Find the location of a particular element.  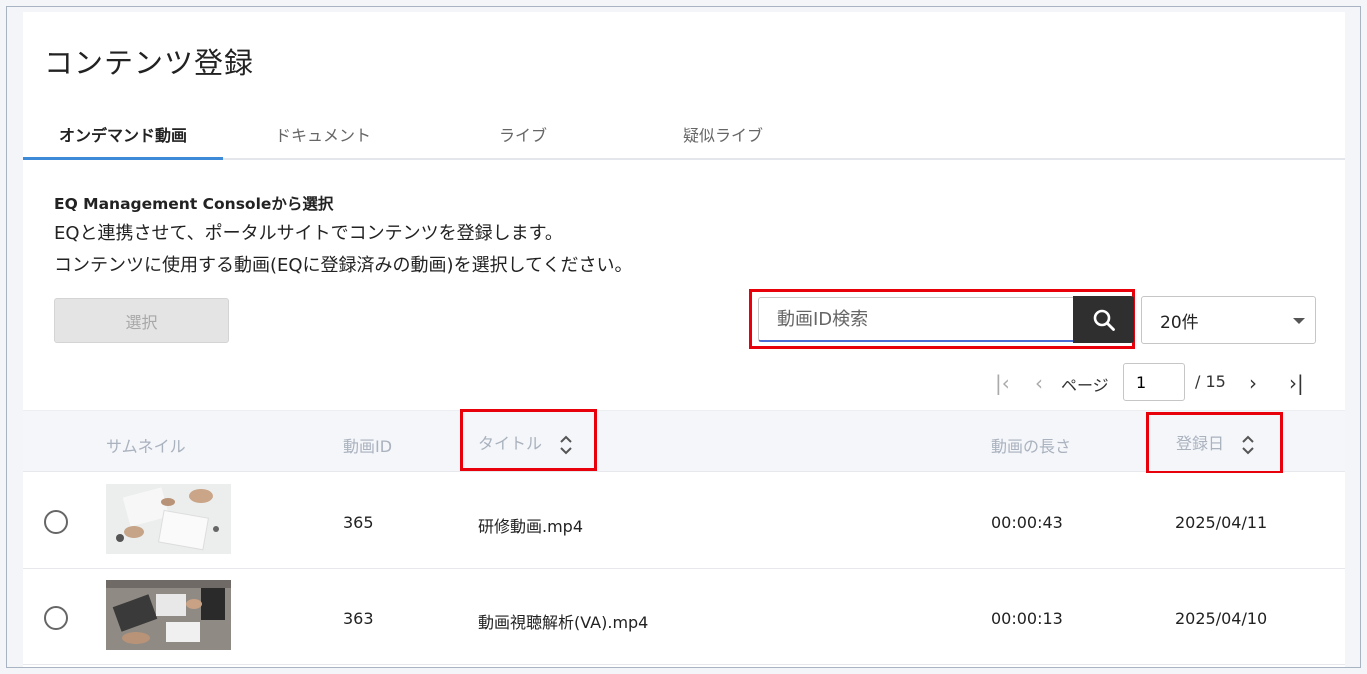

tab-document: ドキュメント is located at coordinates (323, 138).